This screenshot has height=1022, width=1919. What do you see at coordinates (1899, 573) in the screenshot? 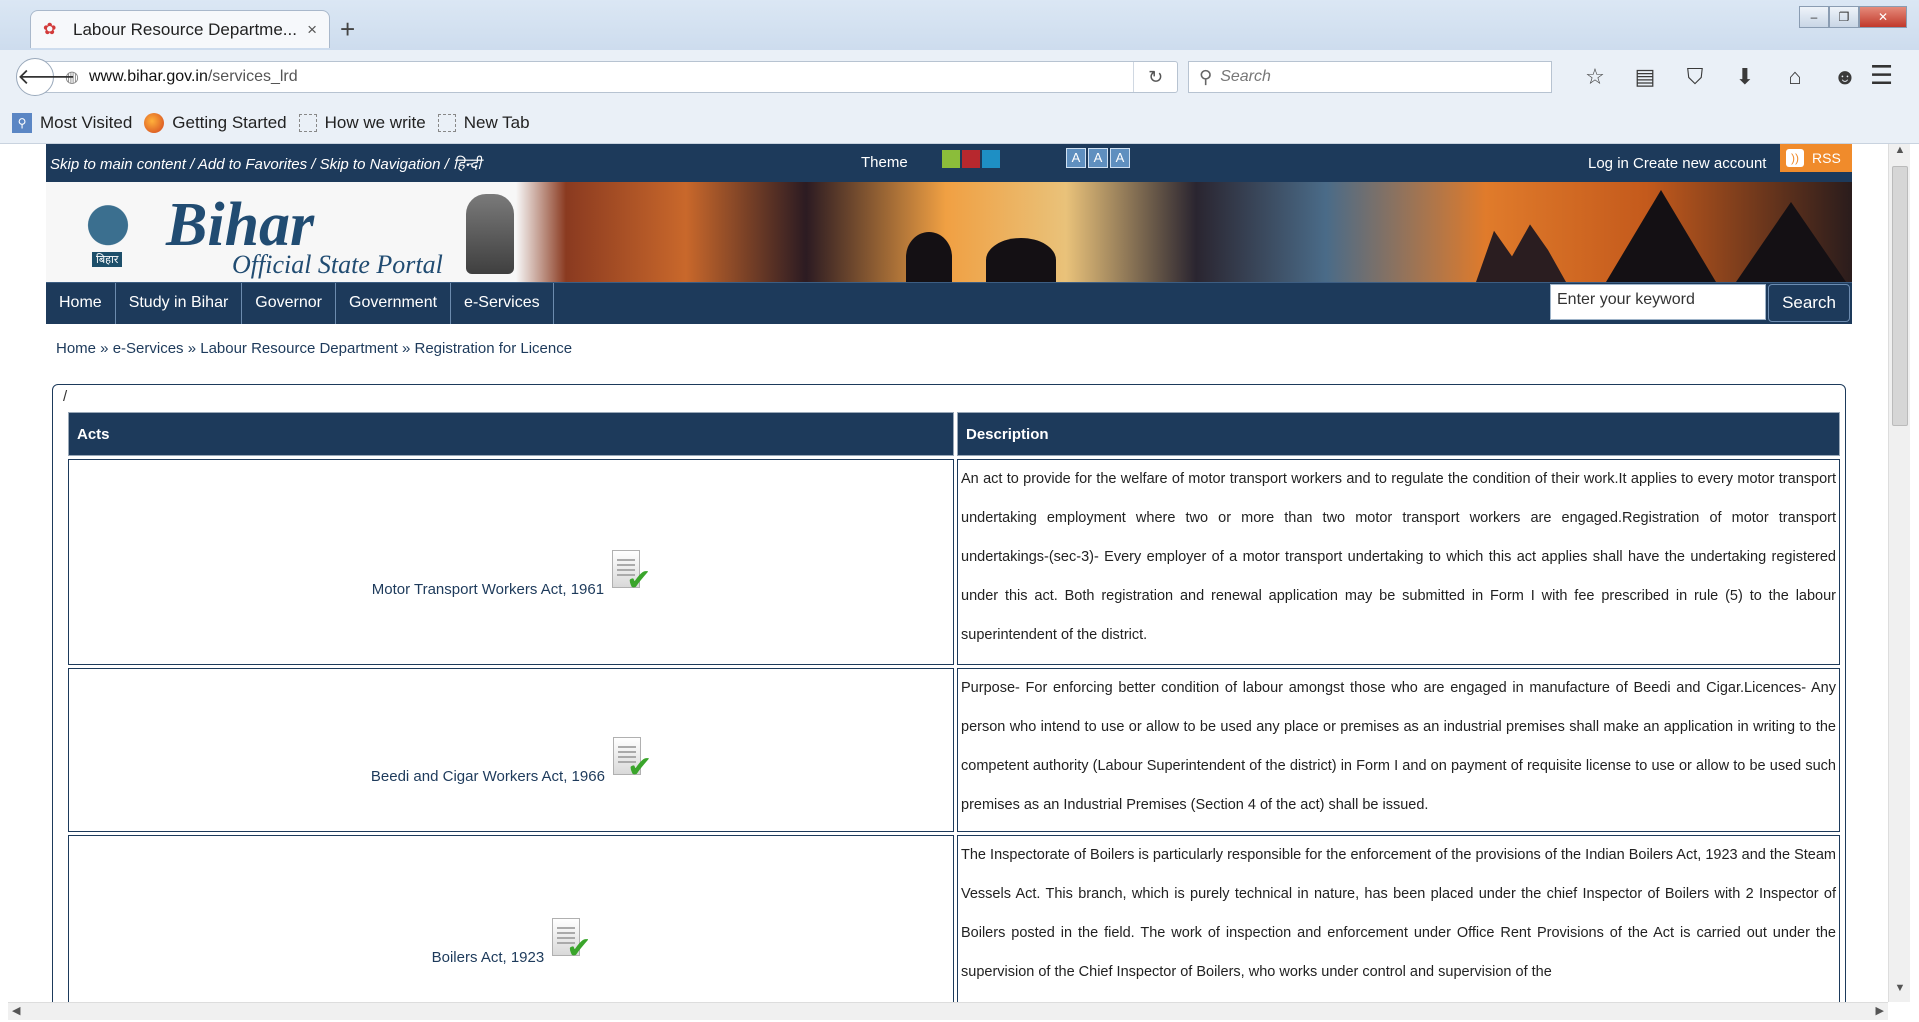
I see `vertical-scrollbar: ▲ ▼` at bounding box center [1899, 573].